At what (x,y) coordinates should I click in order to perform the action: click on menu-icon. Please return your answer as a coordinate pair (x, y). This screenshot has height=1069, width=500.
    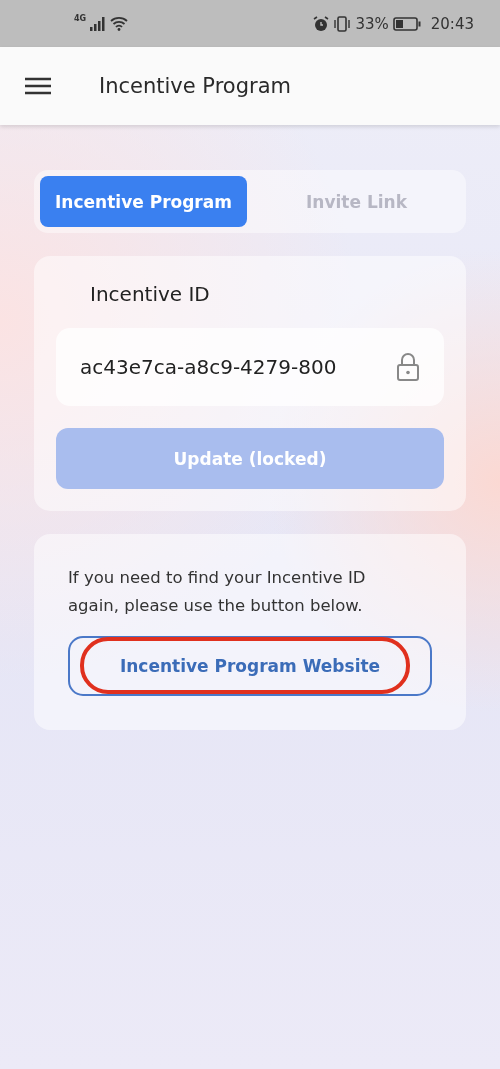
    Looking at the image, I should click on (38, 86).